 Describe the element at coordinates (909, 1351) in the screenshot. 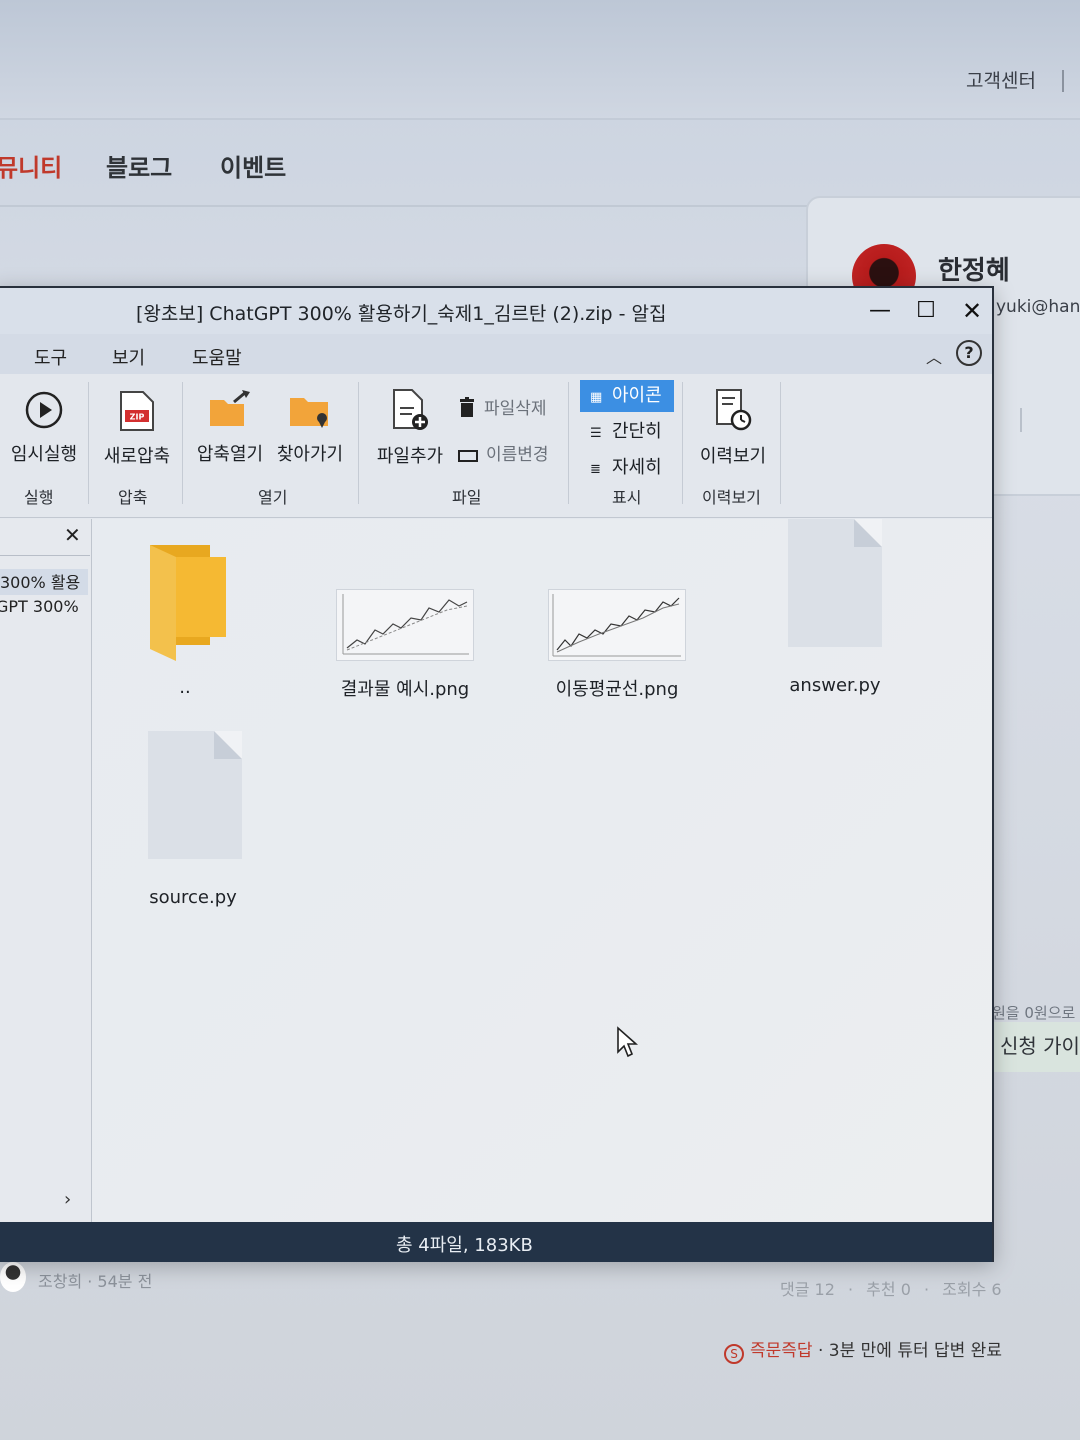

I see `answer-badge-text: · 3분 만에 튜터 답변 완료` at that location.